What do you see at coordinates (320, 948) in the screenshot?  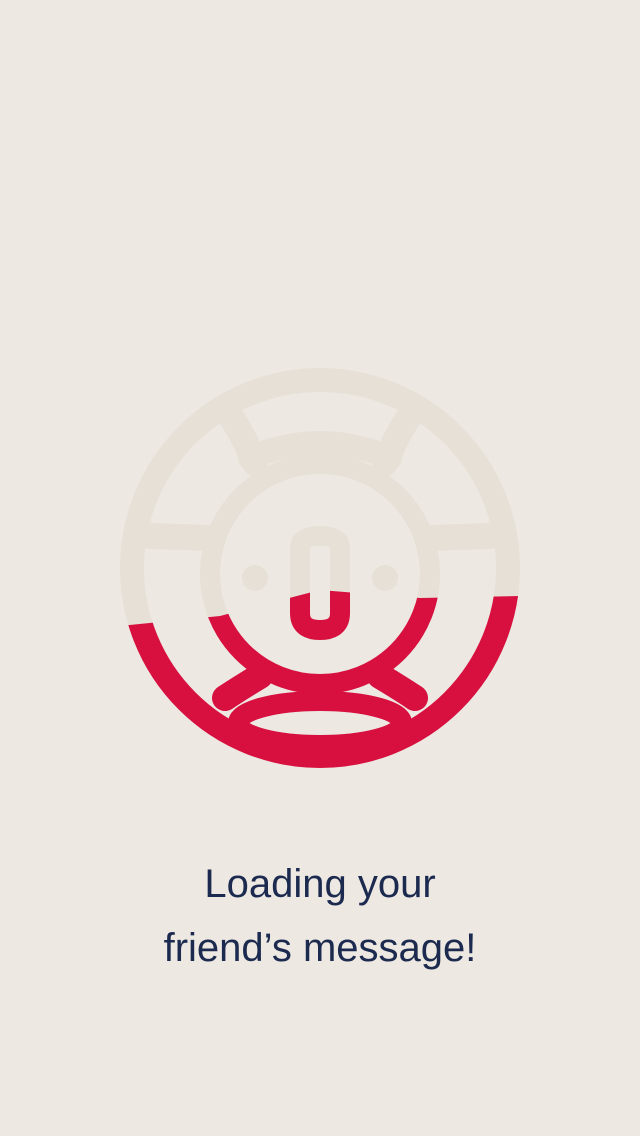 I see `loading-message-line2: friend’s message!` at bounding box center [320, 948].